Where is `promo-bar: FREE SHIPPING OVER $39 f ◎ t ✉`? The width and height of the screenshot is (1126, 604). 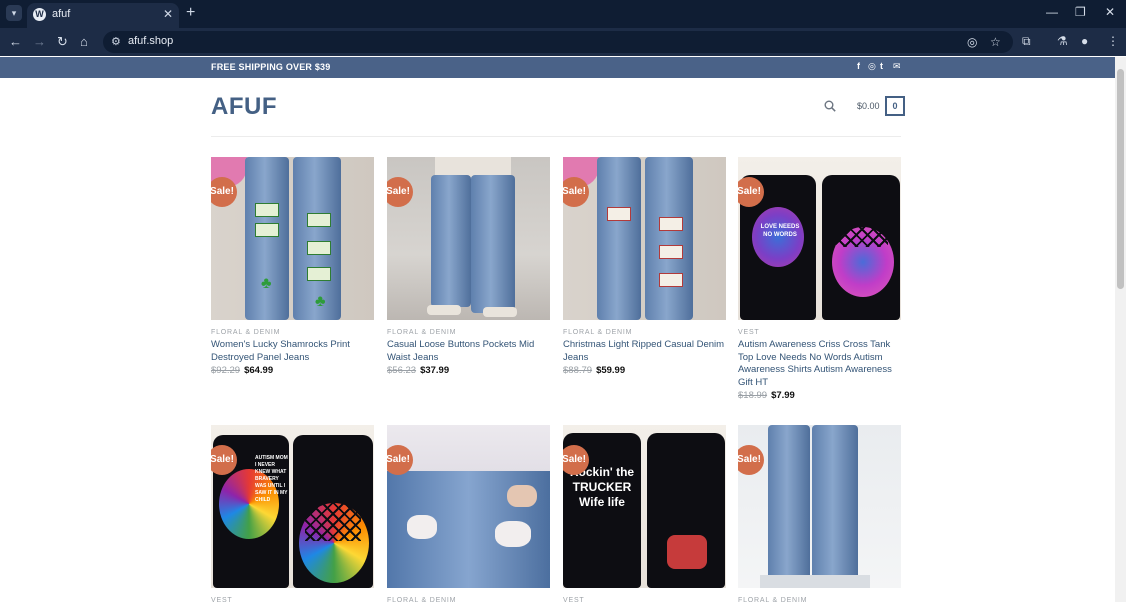 promo-bar: FREE SHIPPING OVER $39 f ◎ t ✉ is located at coordinates (557, 67).